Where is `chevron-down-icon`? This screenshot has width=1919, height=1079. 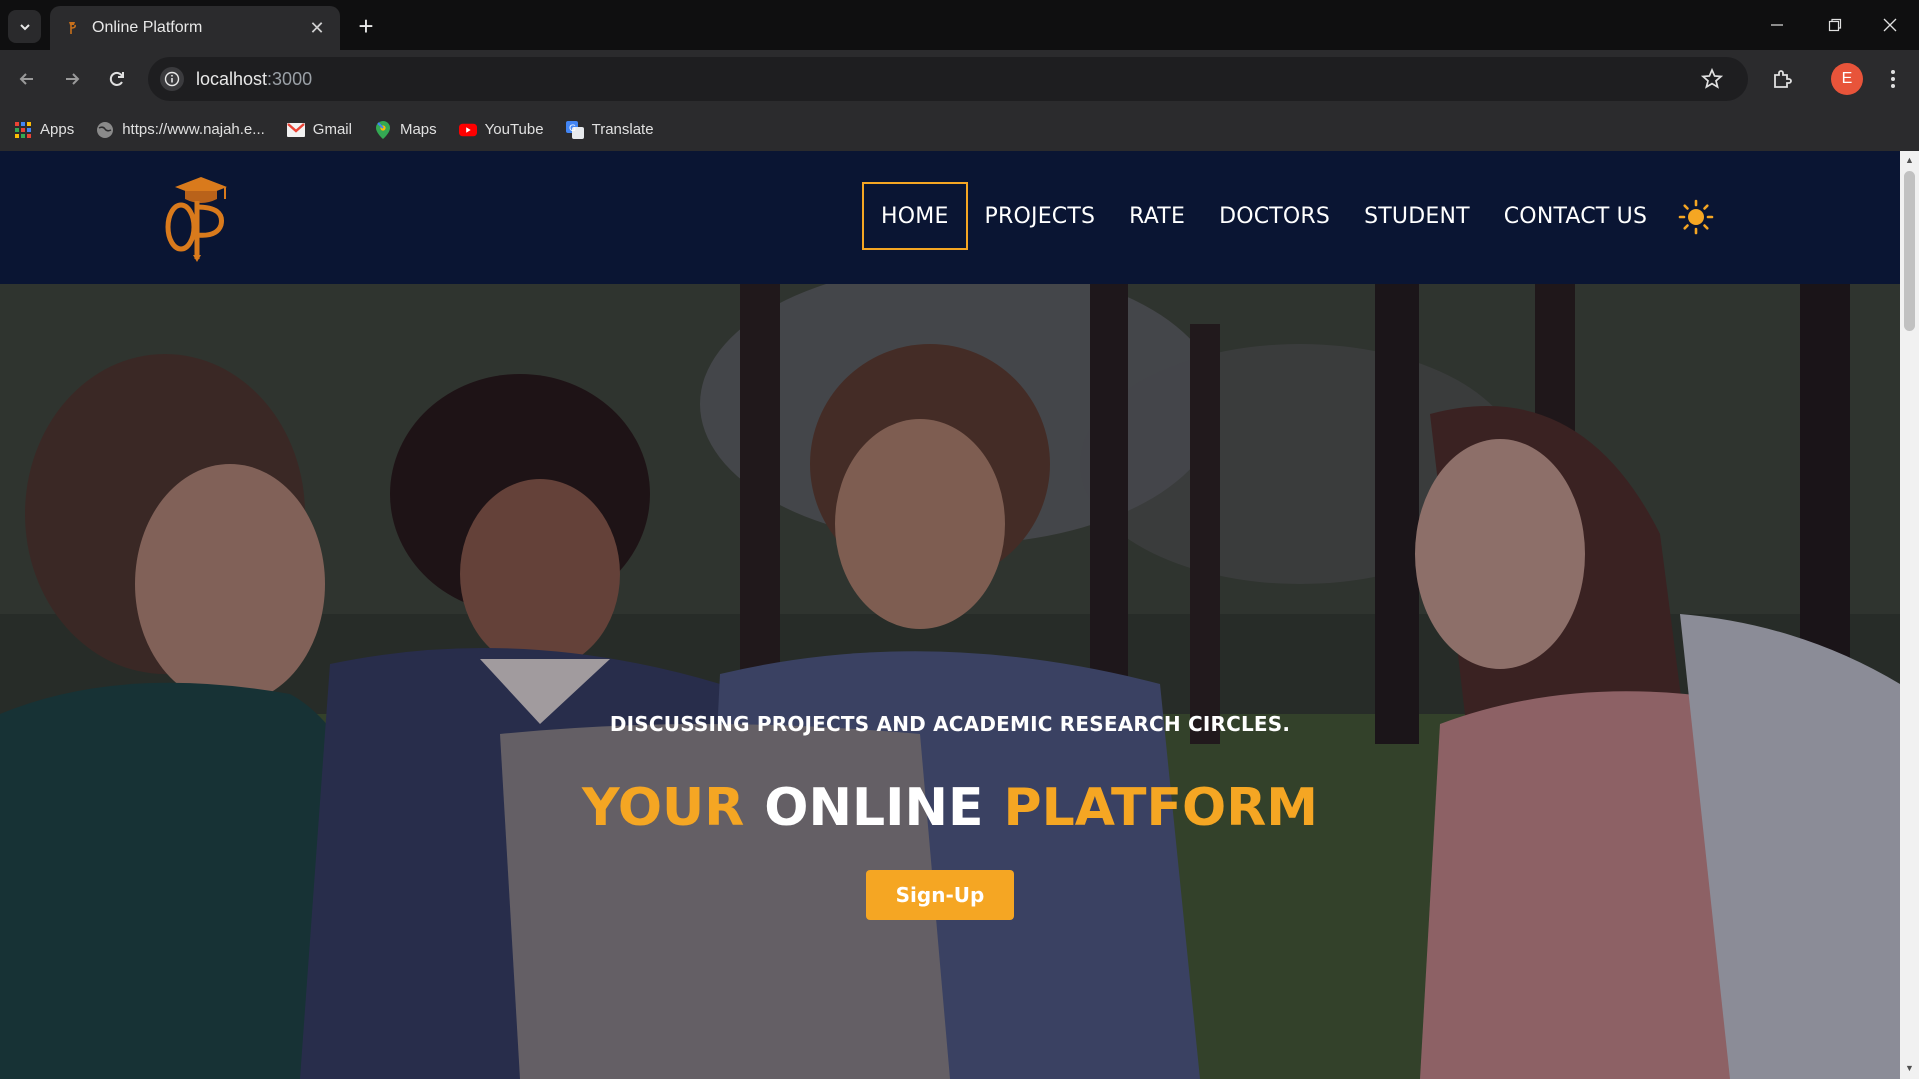 chevron-down-icon is located at coordinates (24, 26).